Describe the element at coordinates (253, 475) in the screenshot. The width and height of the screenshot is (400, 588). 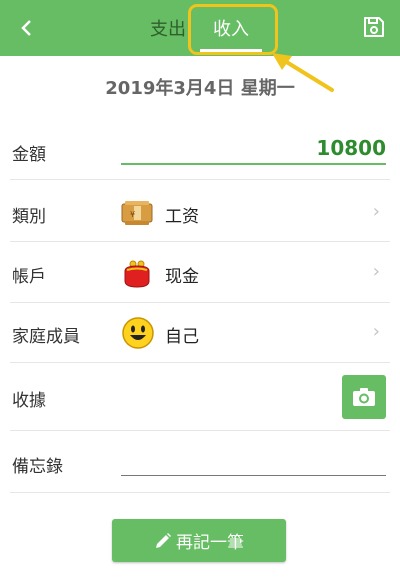
I see `memo-underline` at that location.